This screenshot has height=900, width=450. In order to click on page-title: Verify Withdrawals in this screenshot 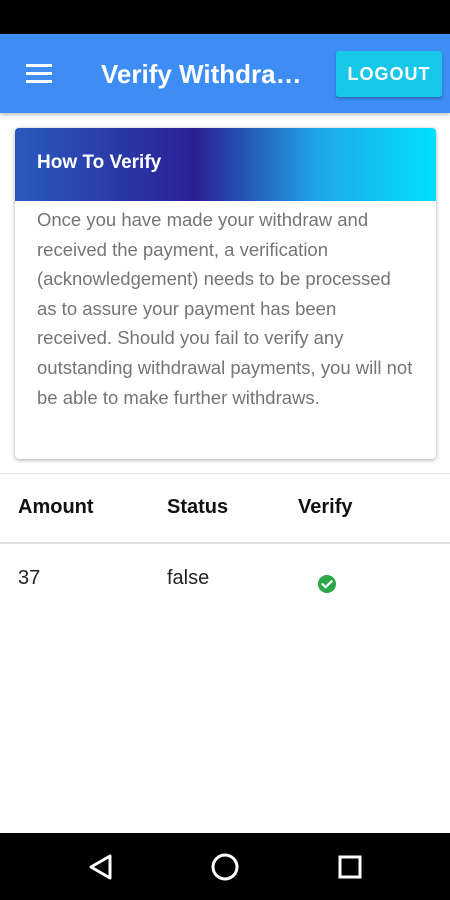, I will do `click(206, 74)`.